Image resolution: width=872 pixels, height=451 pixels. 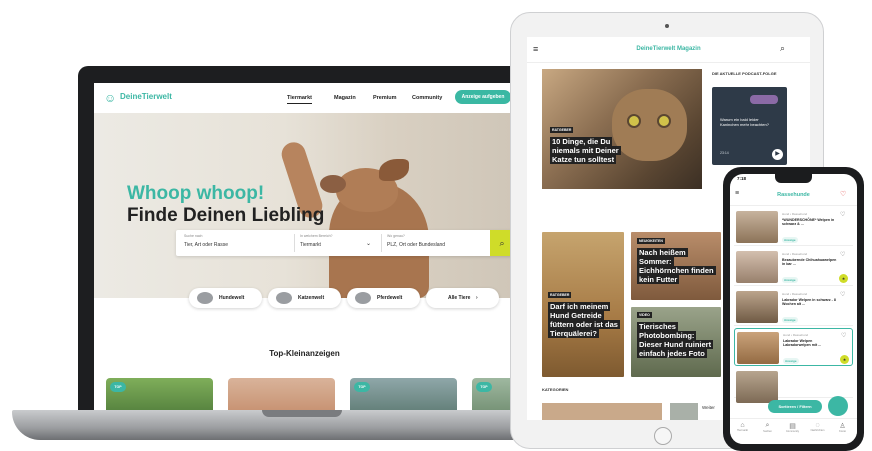 What do you see at coordinates (299, 99) in the screenshot?
I see `nav-tiermarkt: Tiermarkt` at bounding box center [299, 99].